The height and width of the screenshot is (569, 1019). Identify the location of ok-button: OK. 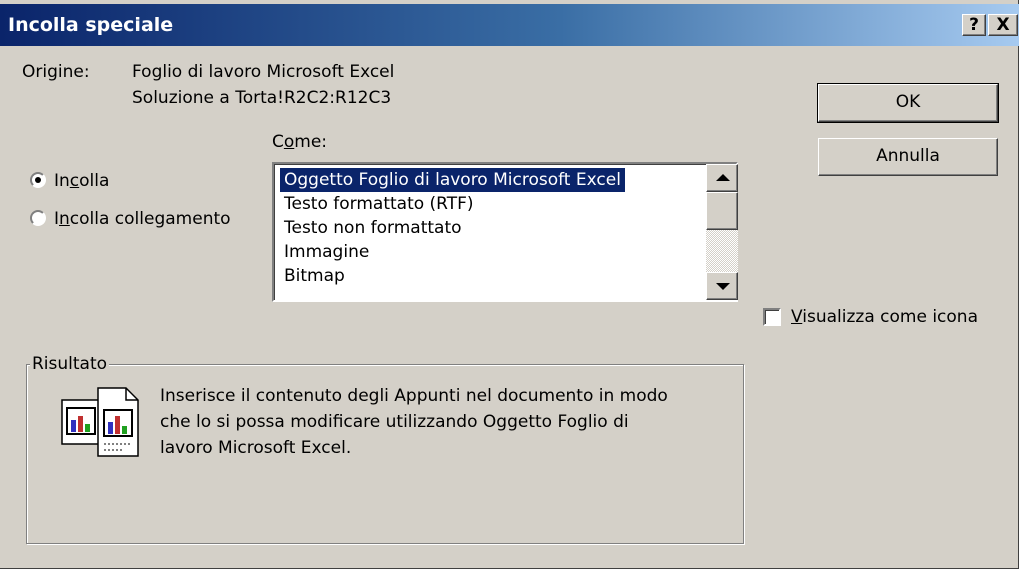
(908, 103).